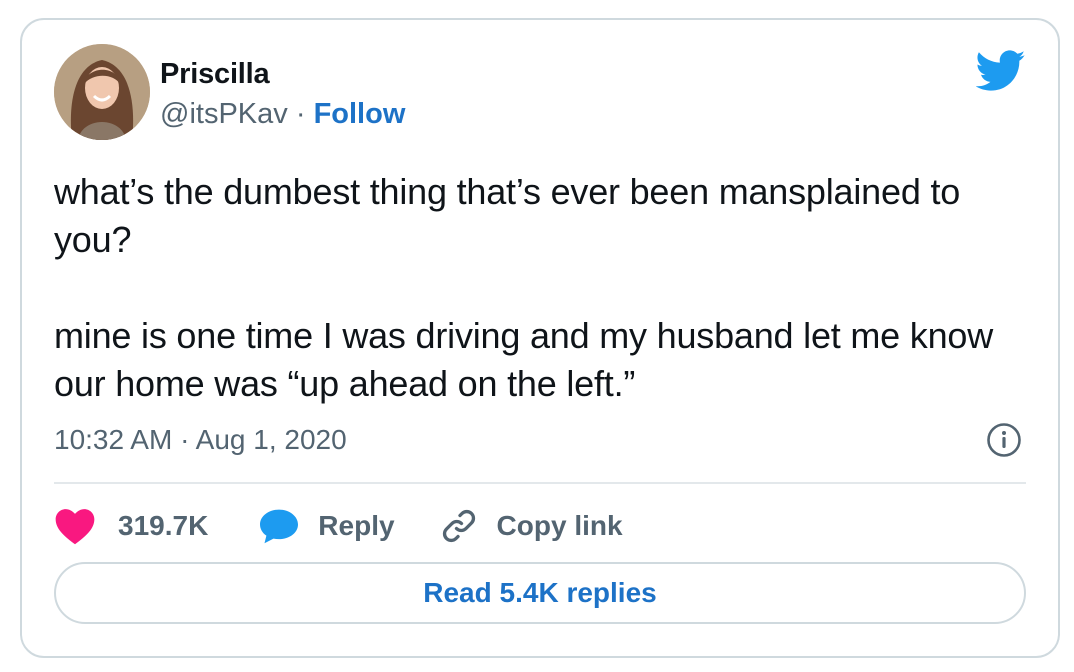 The height and width of the screenshot is (672, 1074). What do you see at coordinates (356, 525) in the screenshot?
I see `reply-label: Reply` at bounding box center [356, 525].